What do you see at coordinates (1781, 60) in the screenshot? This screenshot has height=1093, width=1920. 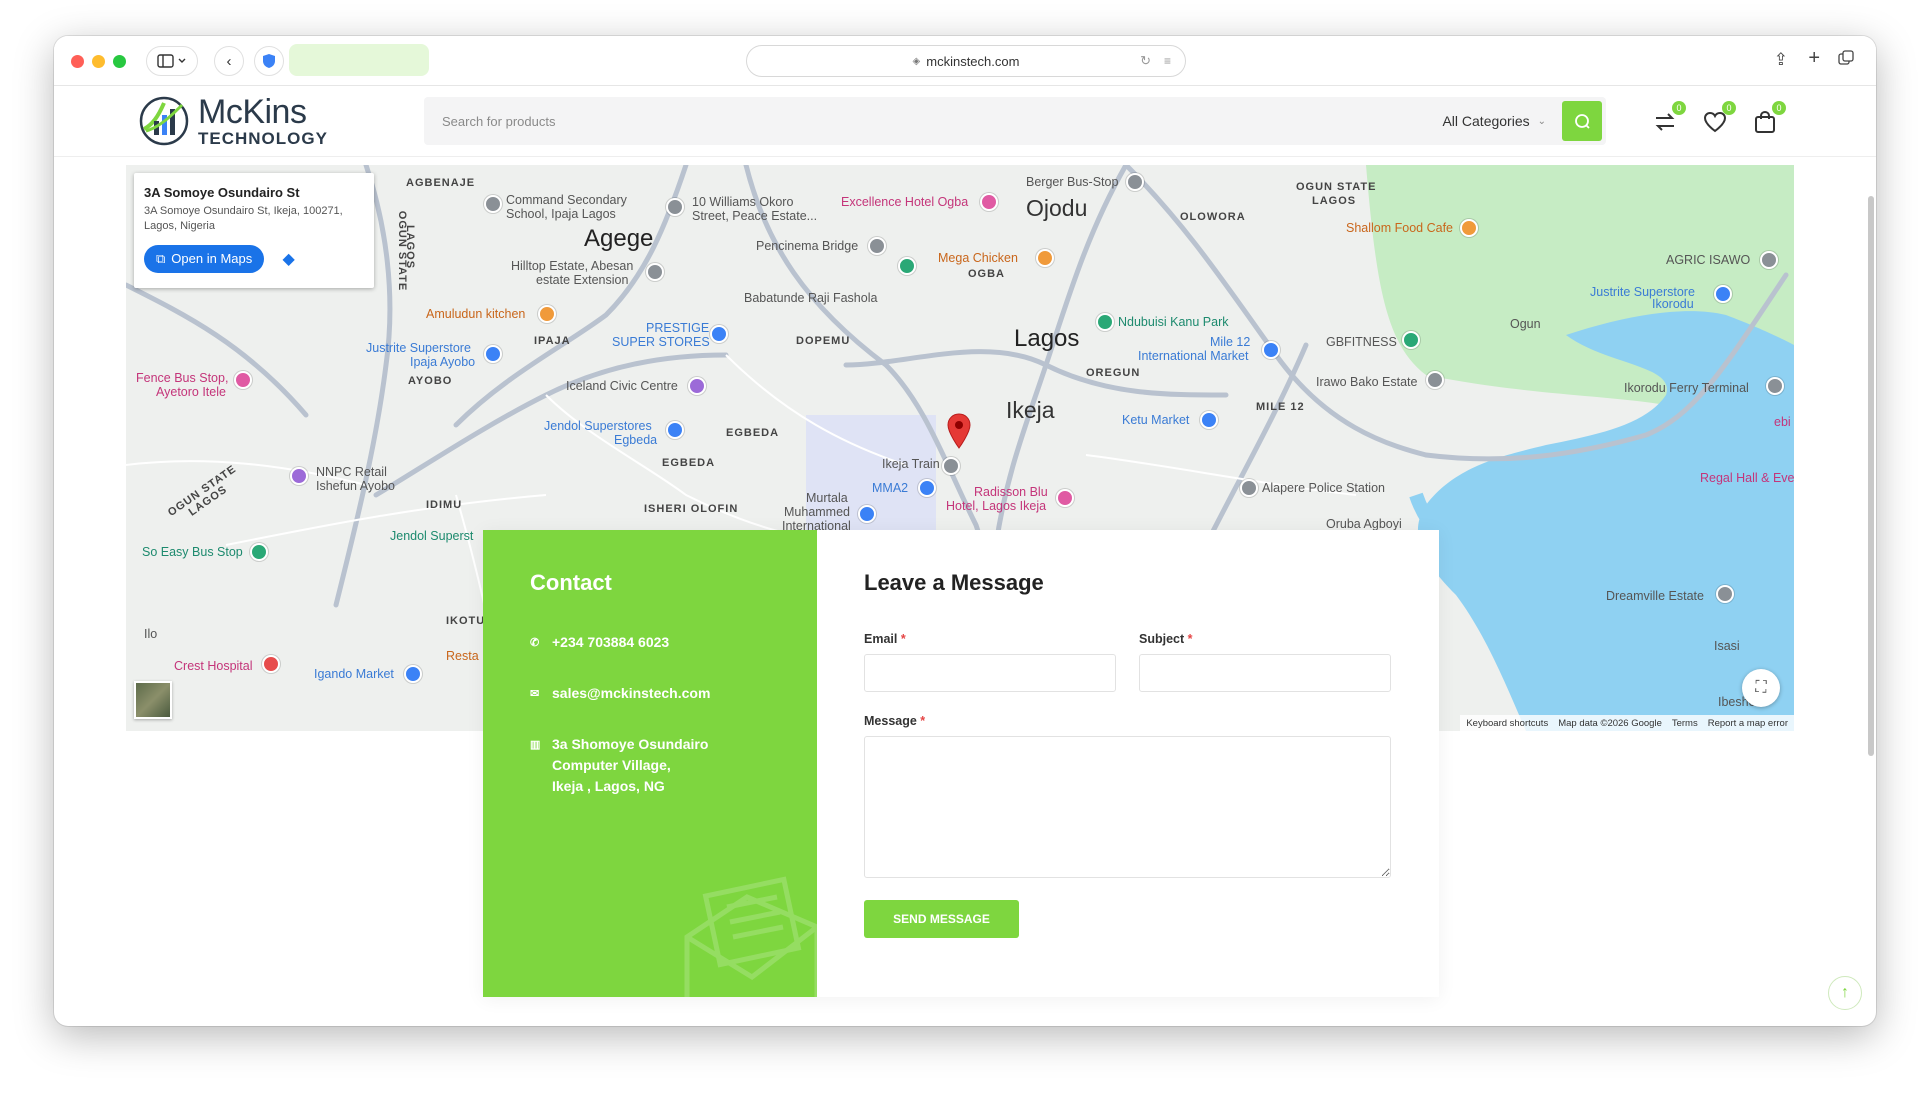 I see `share-icon: ⇪` at bounding box center [1781, 60].